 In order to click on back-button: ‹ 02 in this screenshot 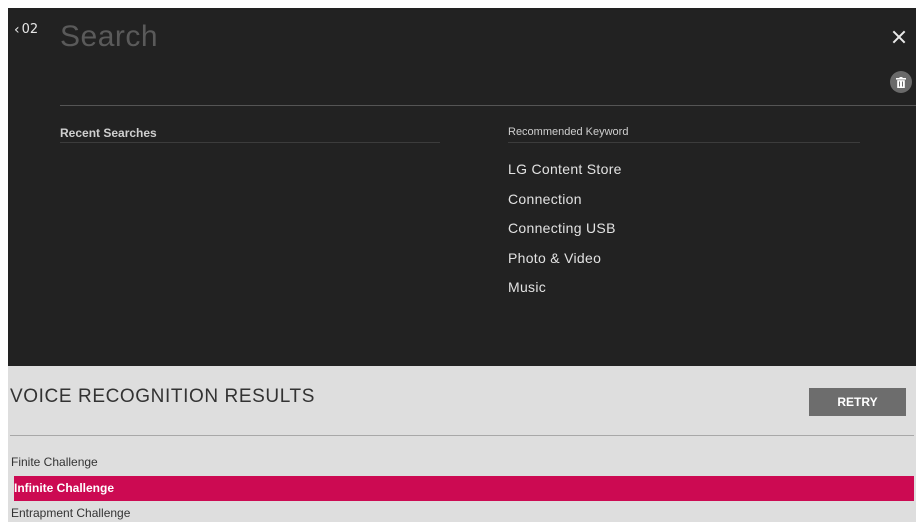, I will do `click(26, 29)`.